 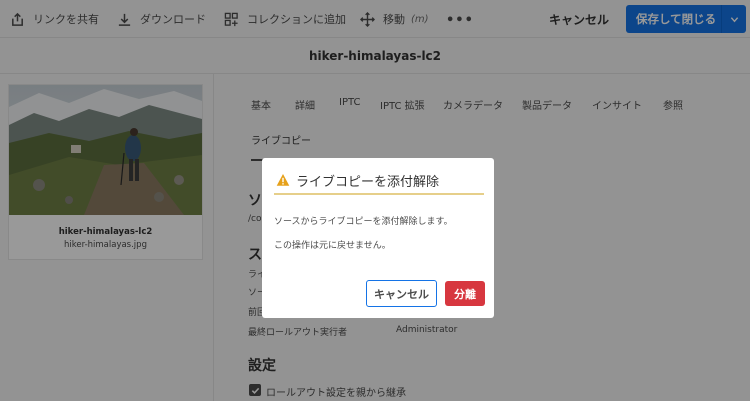 I want to click on detach-button: 分離, so click(x=465, y=293).